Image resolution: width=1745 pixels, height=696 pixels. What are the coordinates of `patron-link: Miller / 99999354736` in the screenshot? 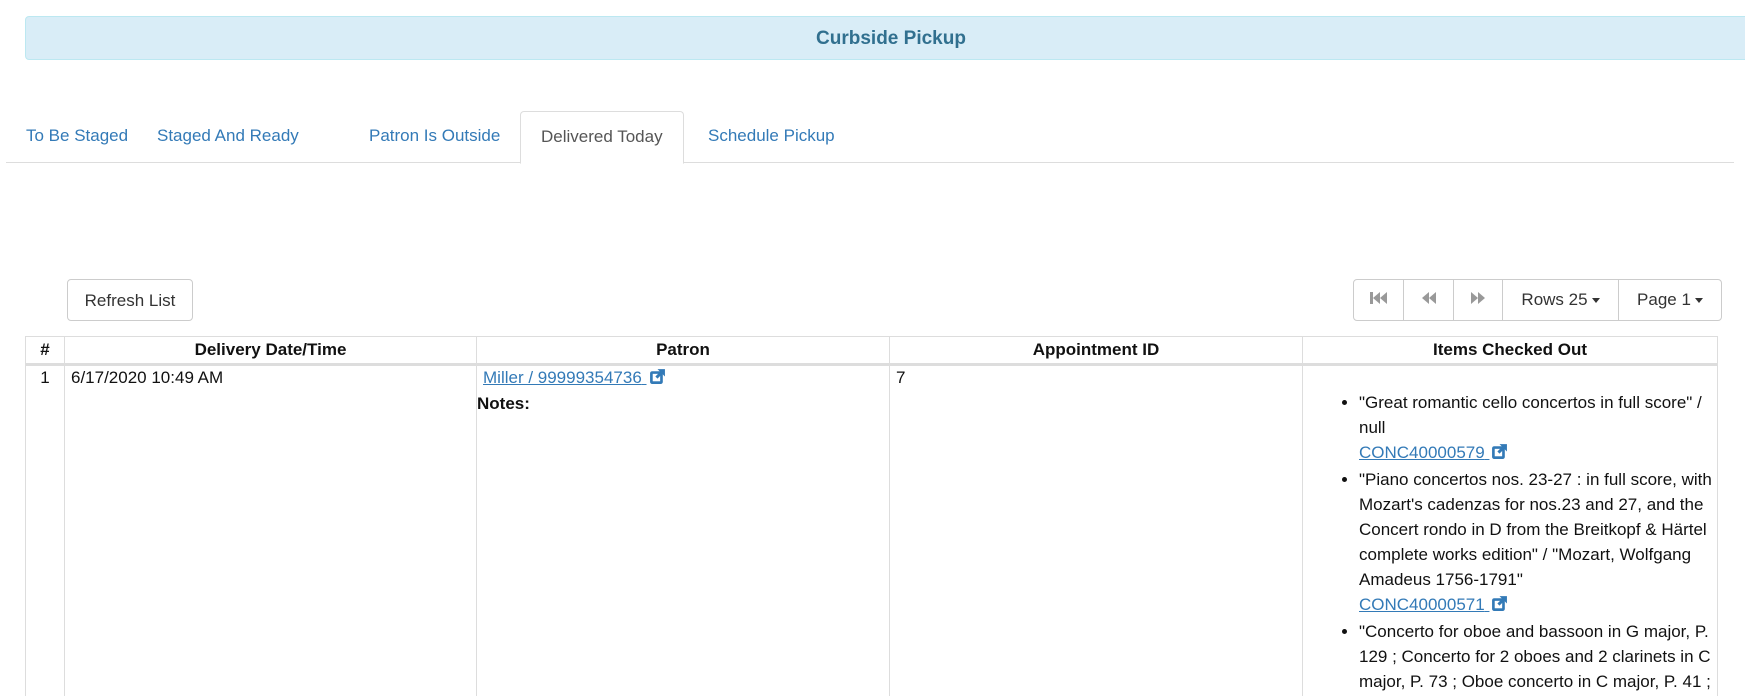 It's located at (565, 377).